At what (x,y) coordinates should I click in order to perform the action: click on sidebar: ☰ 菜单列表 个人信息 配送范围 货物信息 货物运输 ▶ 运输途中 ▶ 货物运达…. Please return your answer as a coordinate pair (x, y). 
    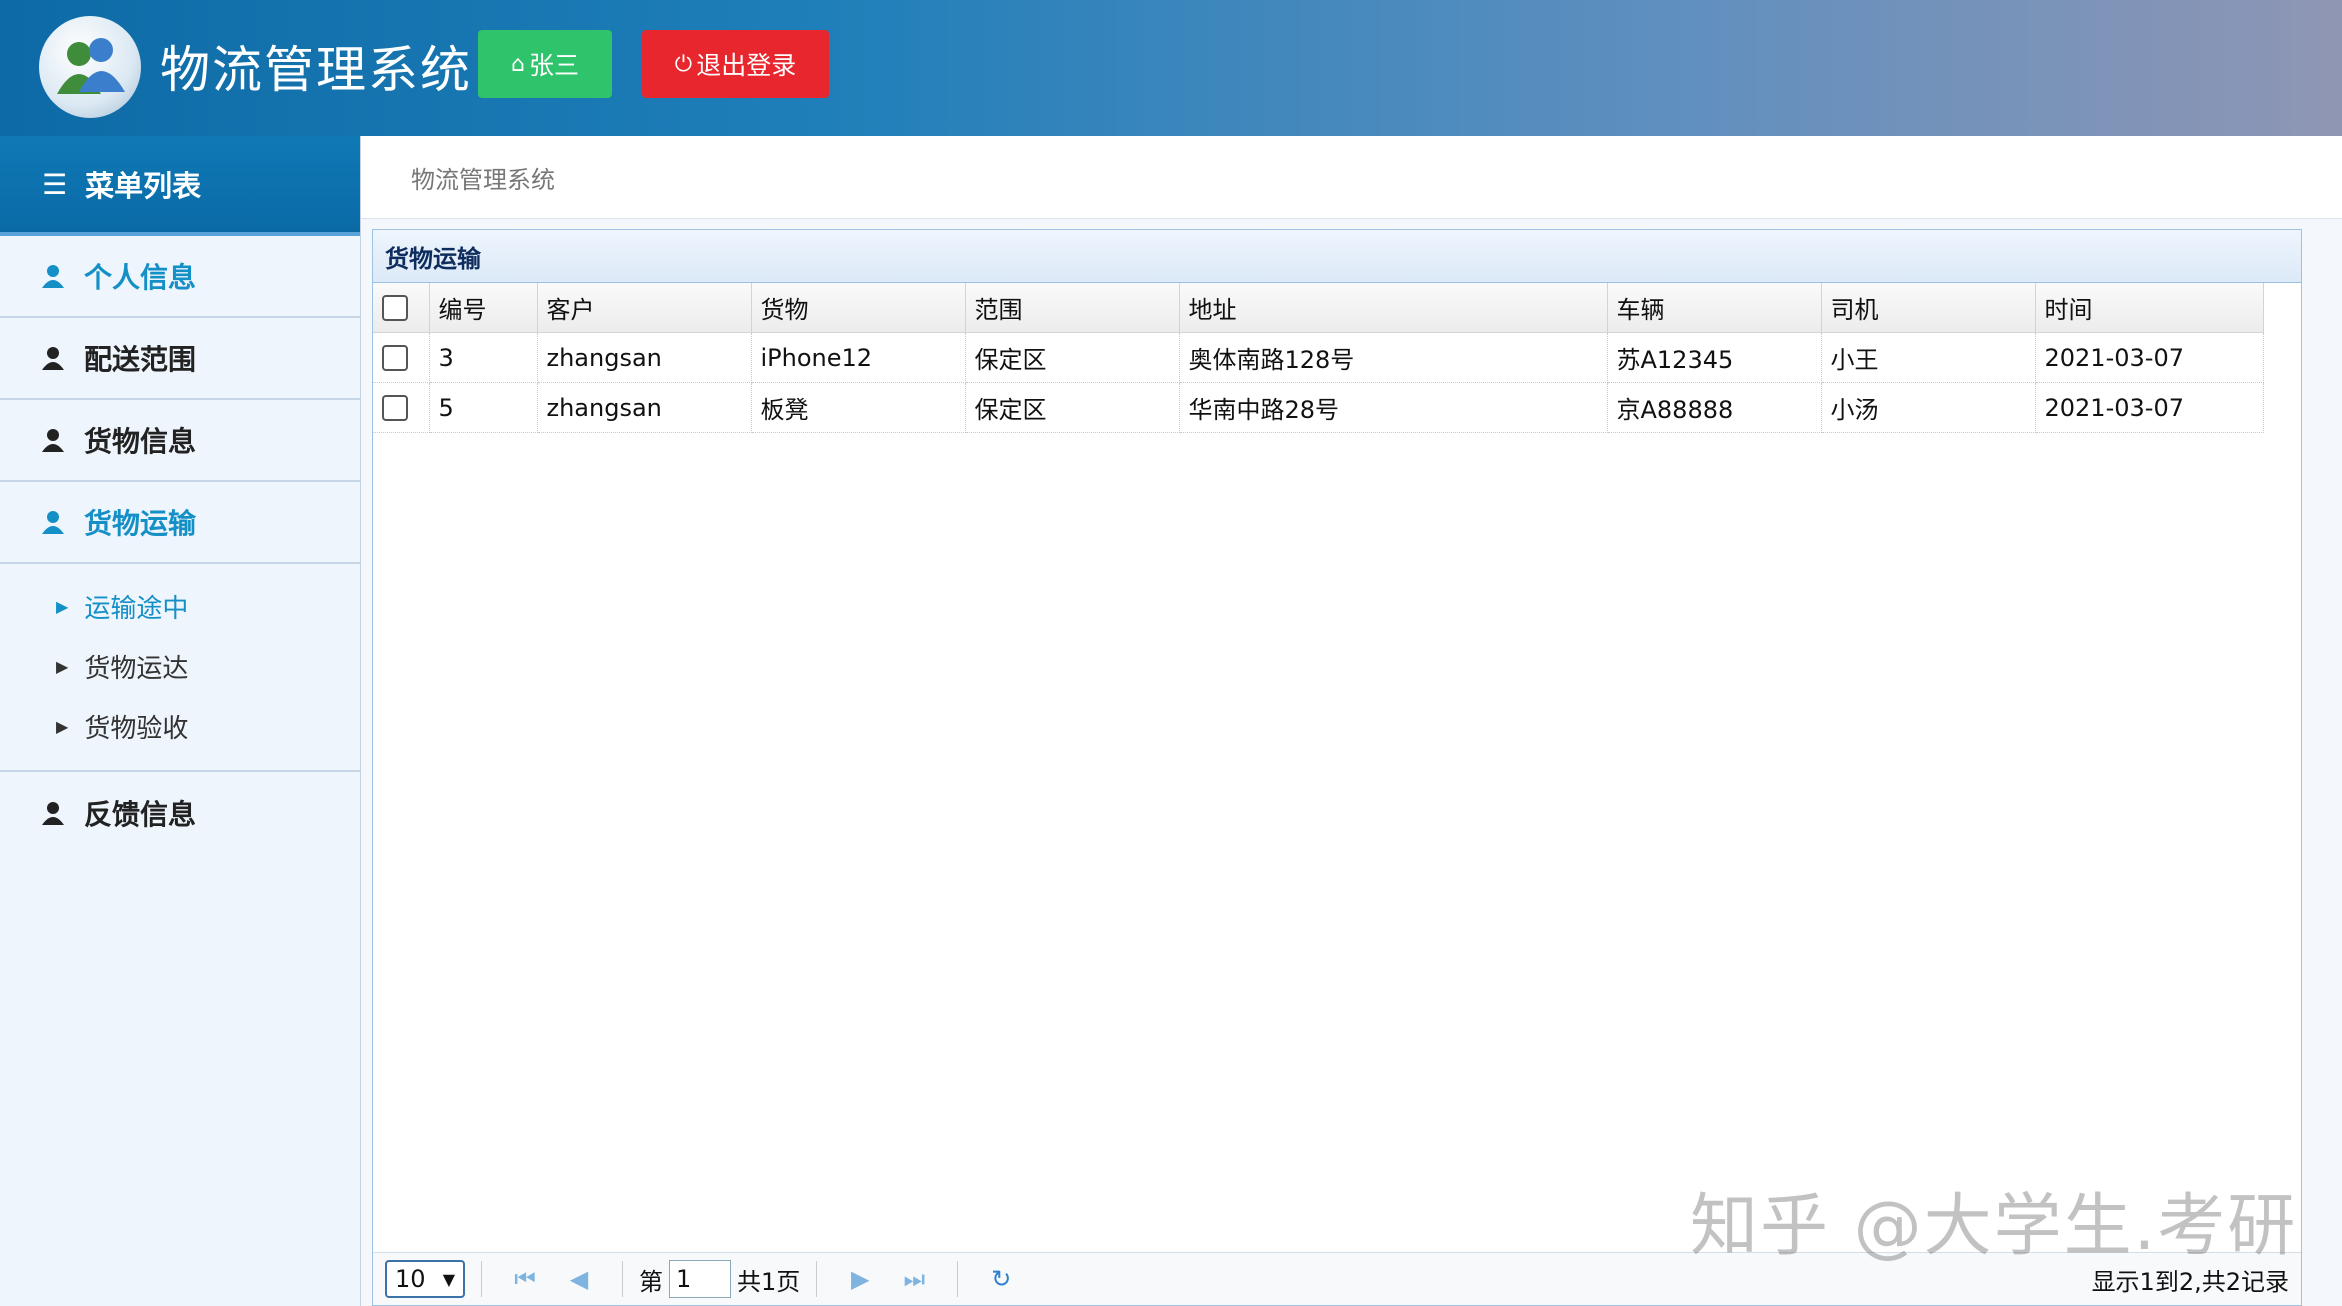
    Looking at the image, I should click on (180, 721).